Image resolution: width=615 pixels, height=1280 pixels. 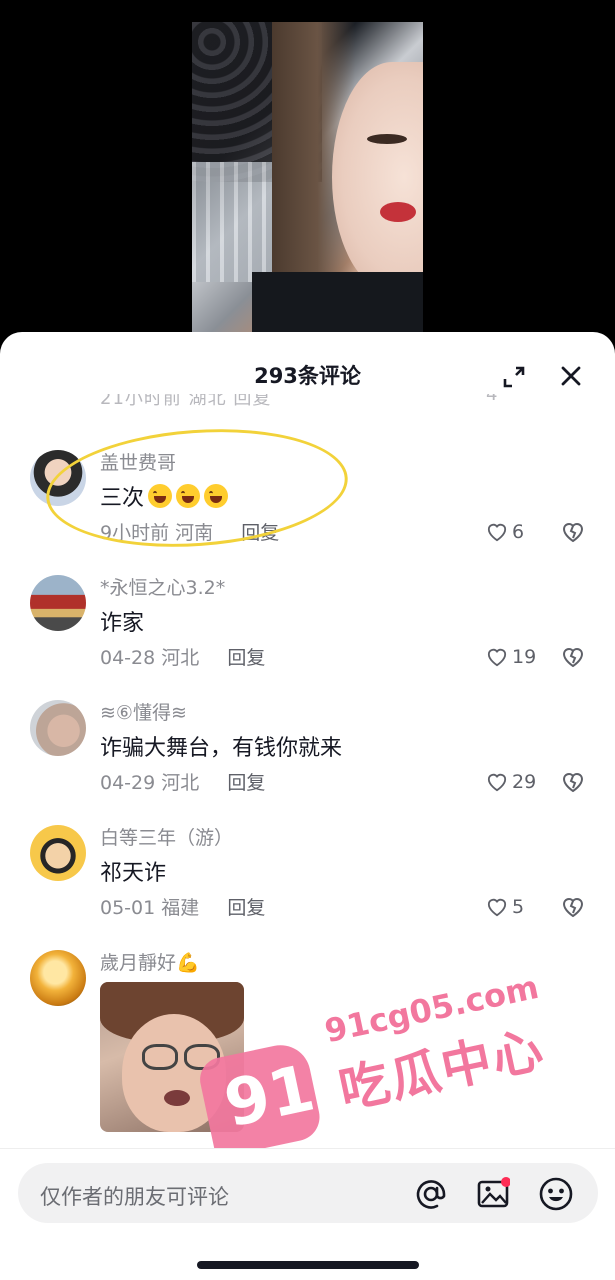 I want to click on close-icon, so click(x=571, y=376).